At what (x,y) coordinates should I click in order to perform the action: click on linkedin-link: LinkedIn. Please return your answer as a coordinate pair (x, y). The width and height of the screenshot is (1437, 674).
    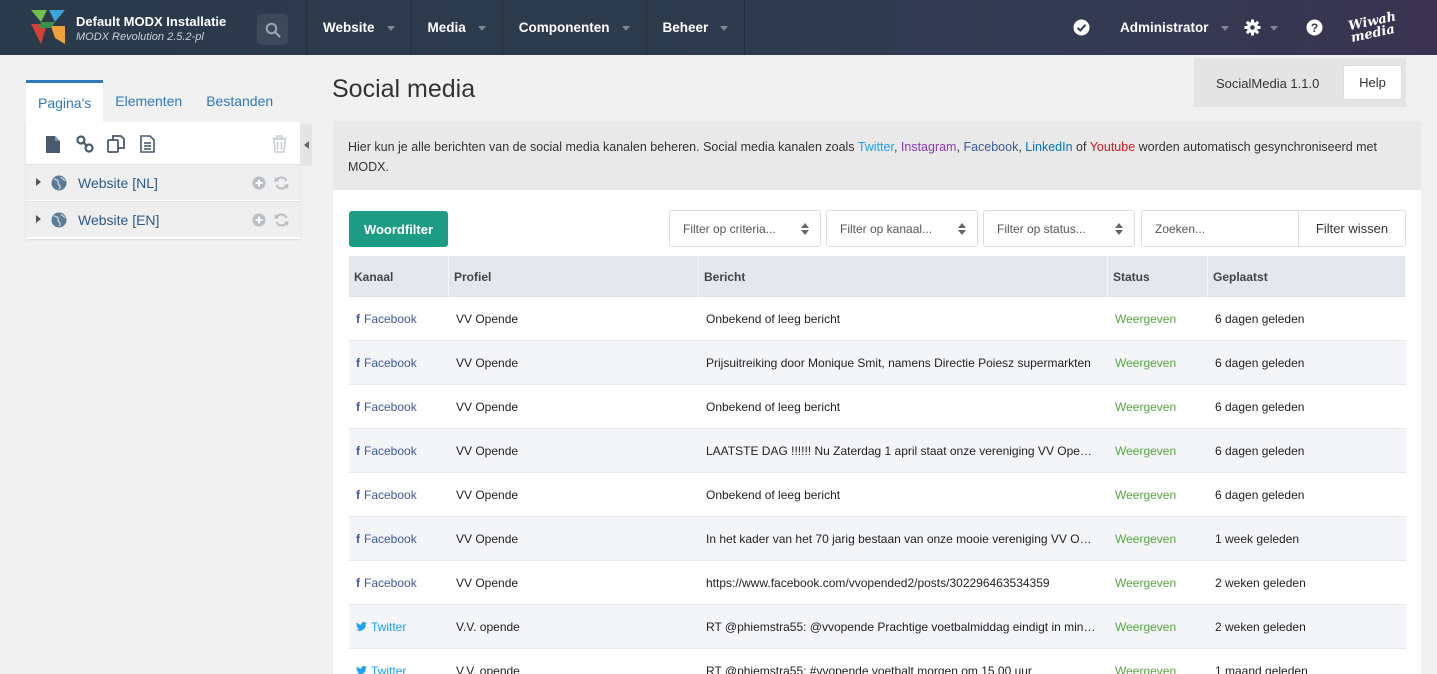
    Looking at the image, I should click on (1048, 147).